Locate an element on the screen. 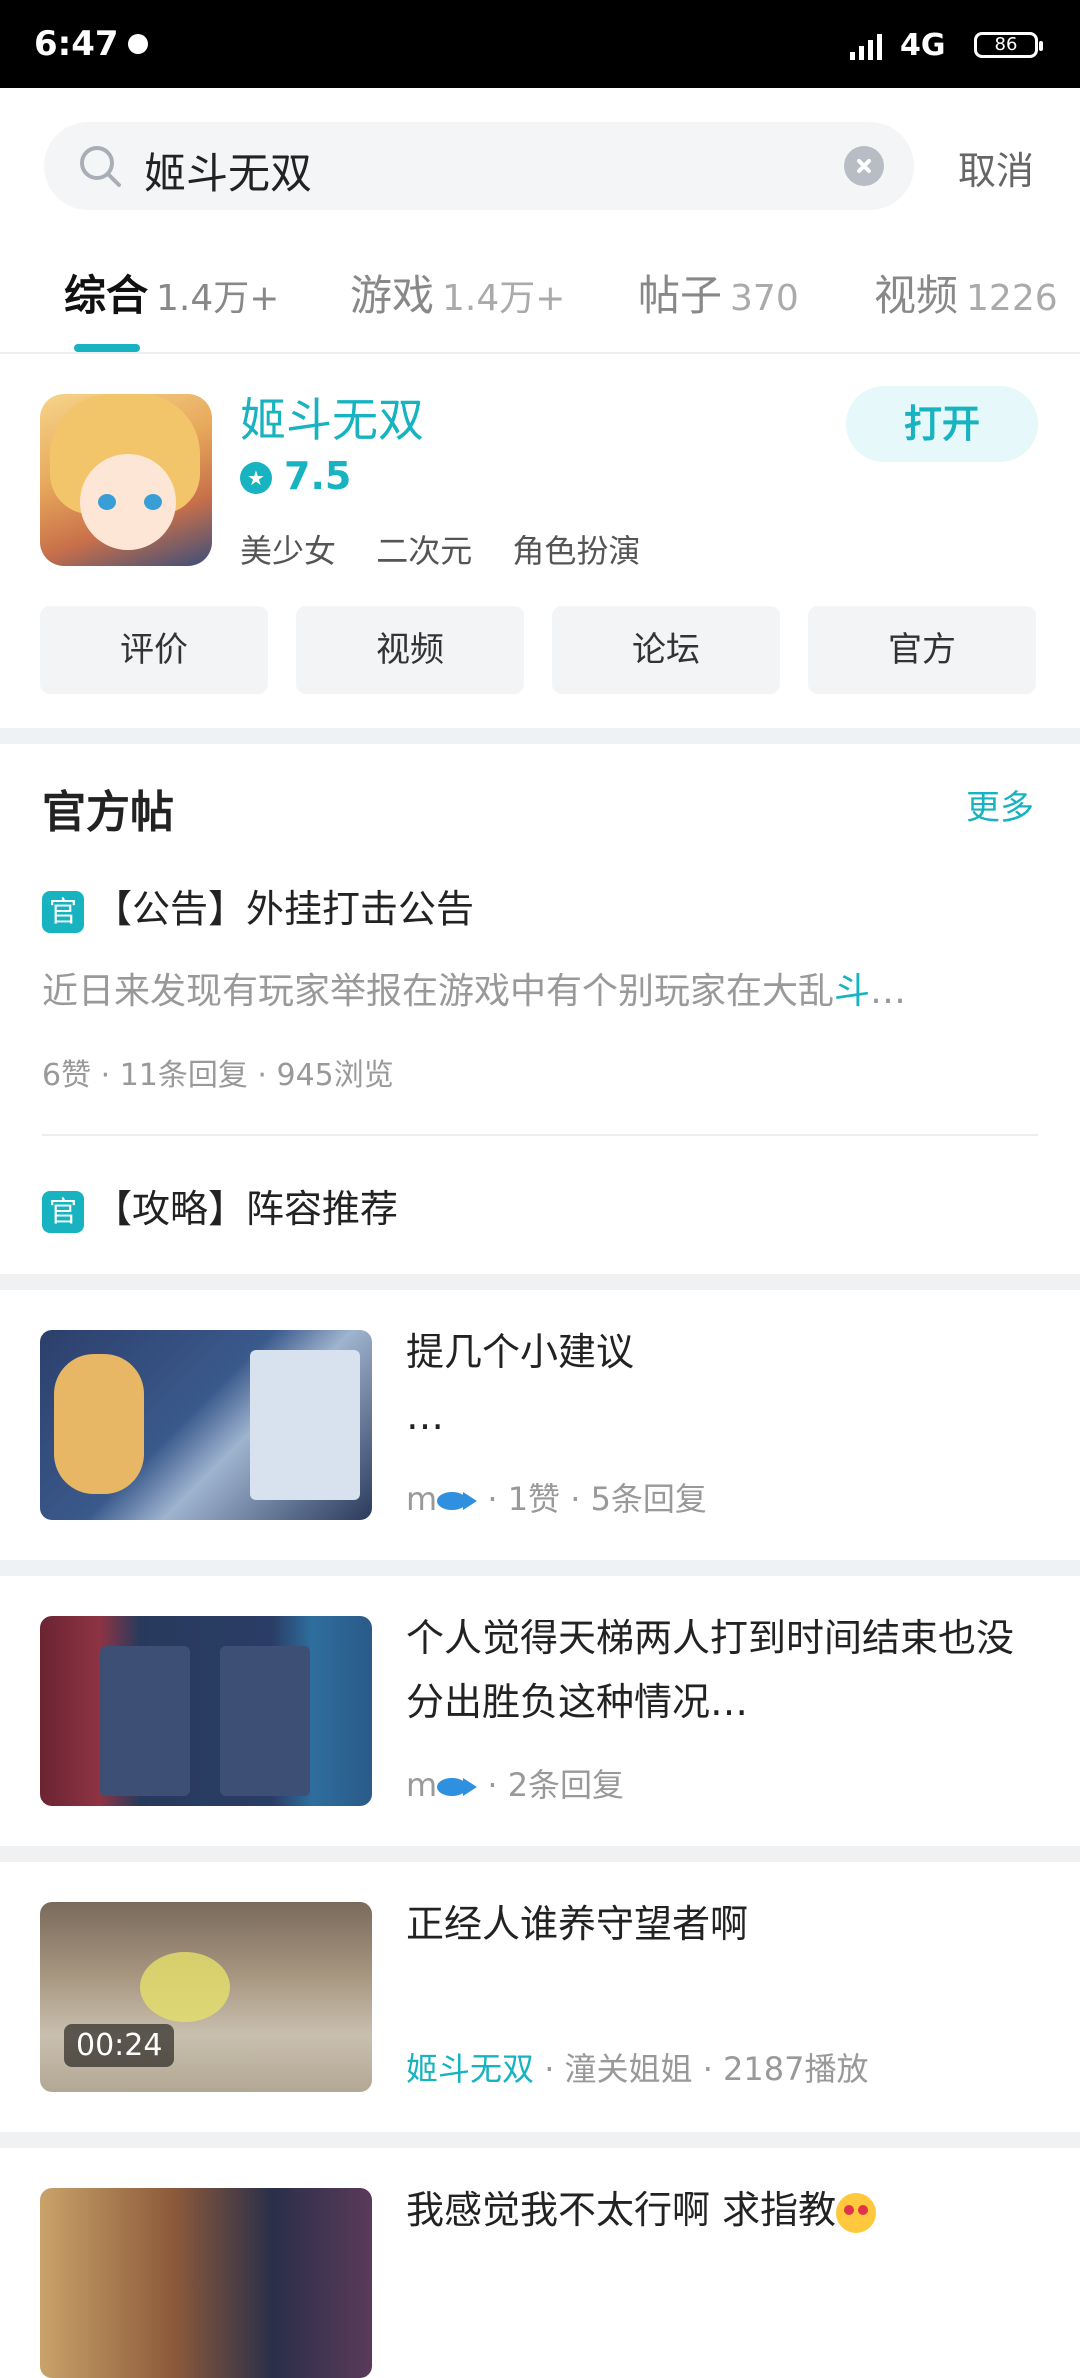 Image resolution: width=1080 pixels, height=2378 pixels. feed-item: 个人觉得天梯两人打到时间结束也没分出胜负这种情况… m · 2条回复 is located at coordinates (540, 1711).